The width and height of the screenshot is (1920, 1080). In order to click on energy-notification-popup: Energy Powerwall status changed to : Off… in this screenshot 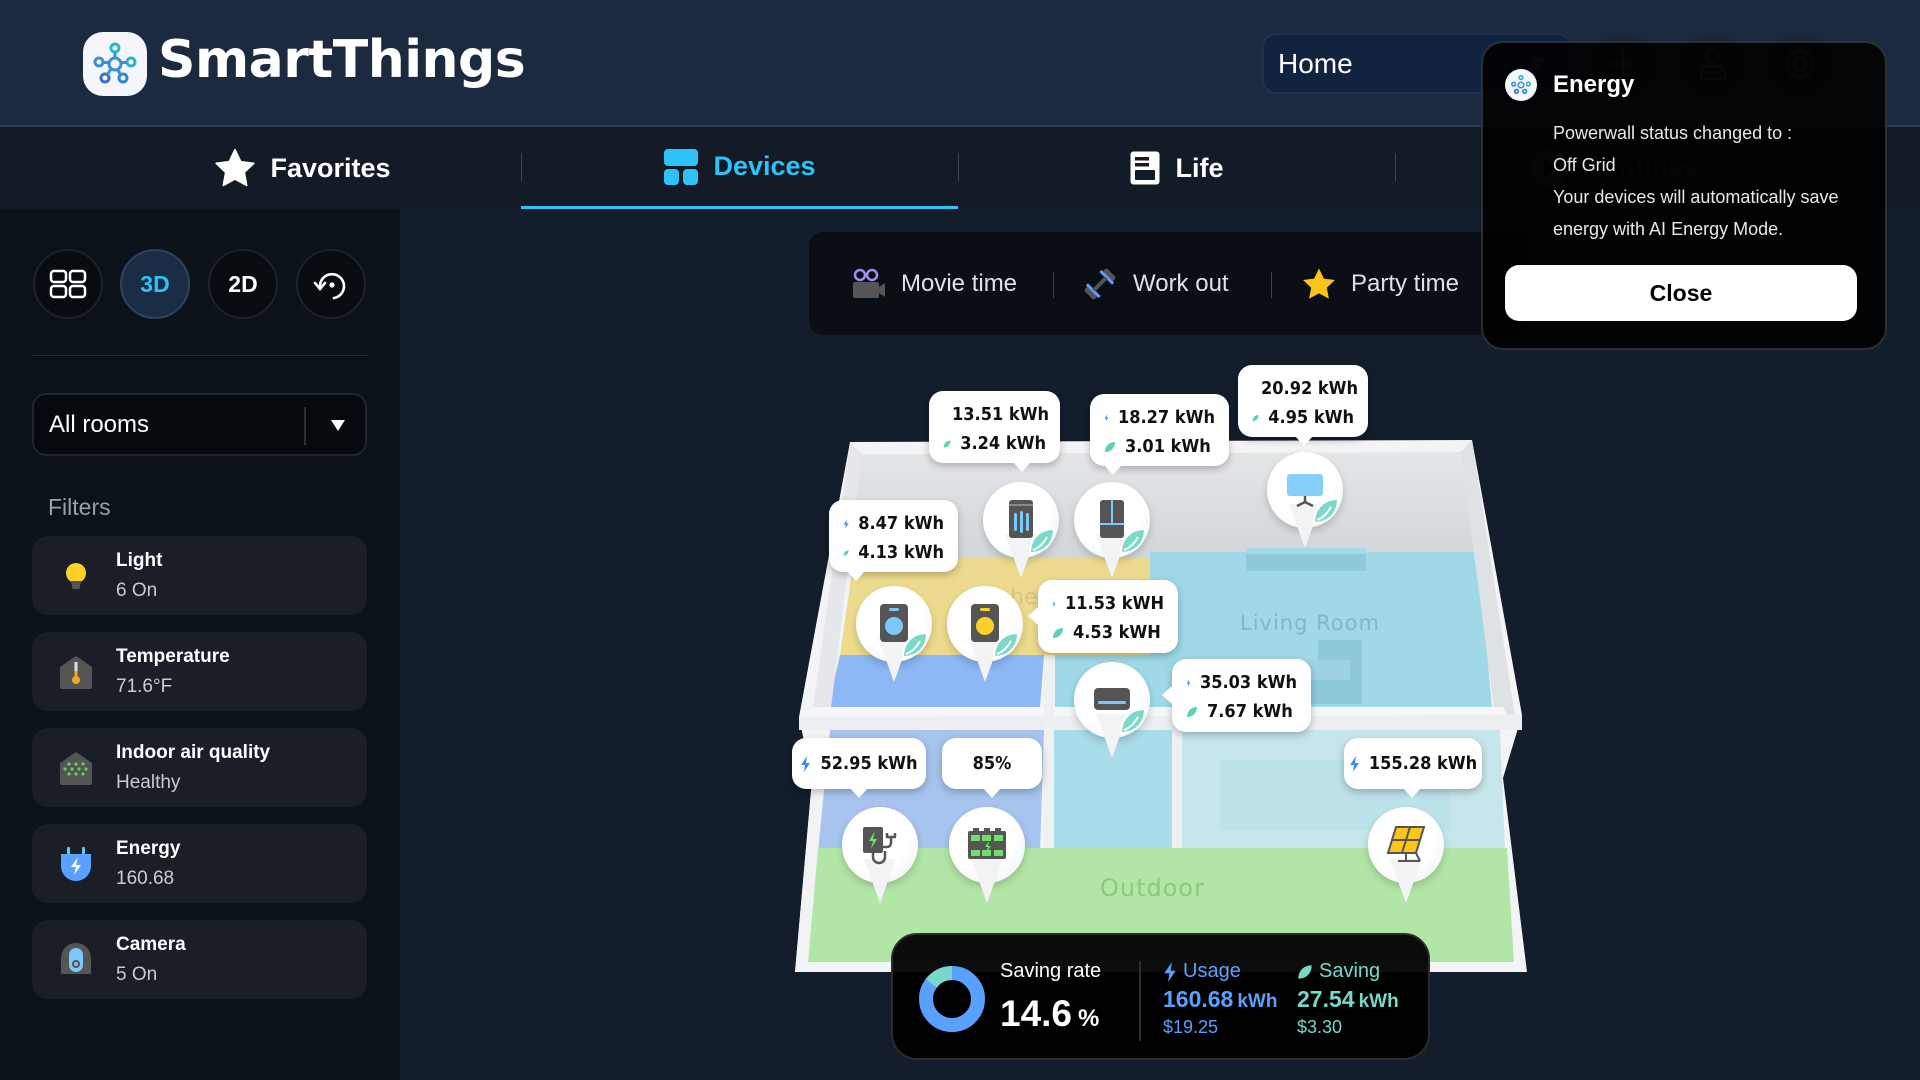, I will do `click(1684, 195)`.